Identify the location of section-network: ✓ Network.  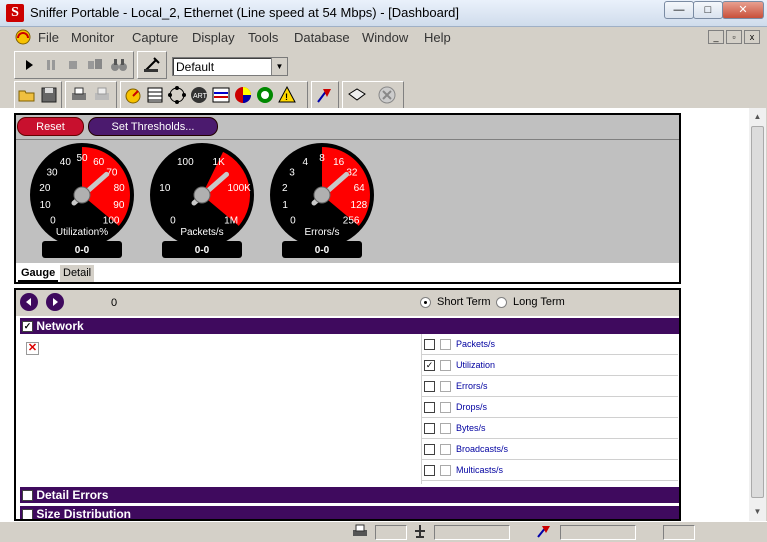
(349, 326).